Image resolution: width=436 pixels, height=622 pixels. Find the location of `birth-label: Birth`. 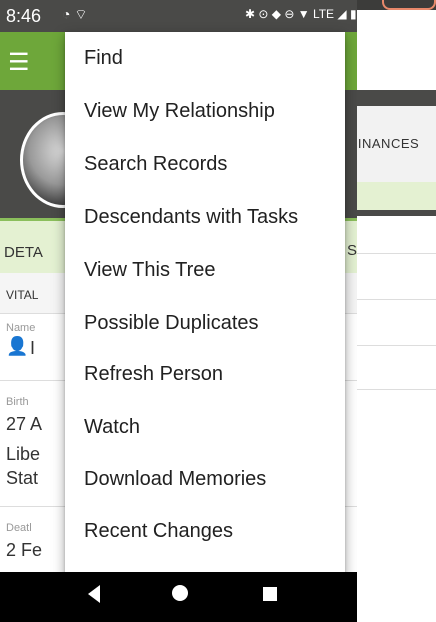

birth-label: Birth is located at coordinates (17, 402).